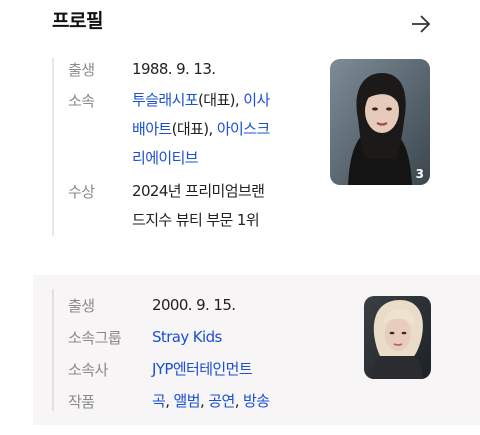  Describe the element at coordinates (380, 122) in the screenshot. I see `profile-photo-1: 3` at that location.